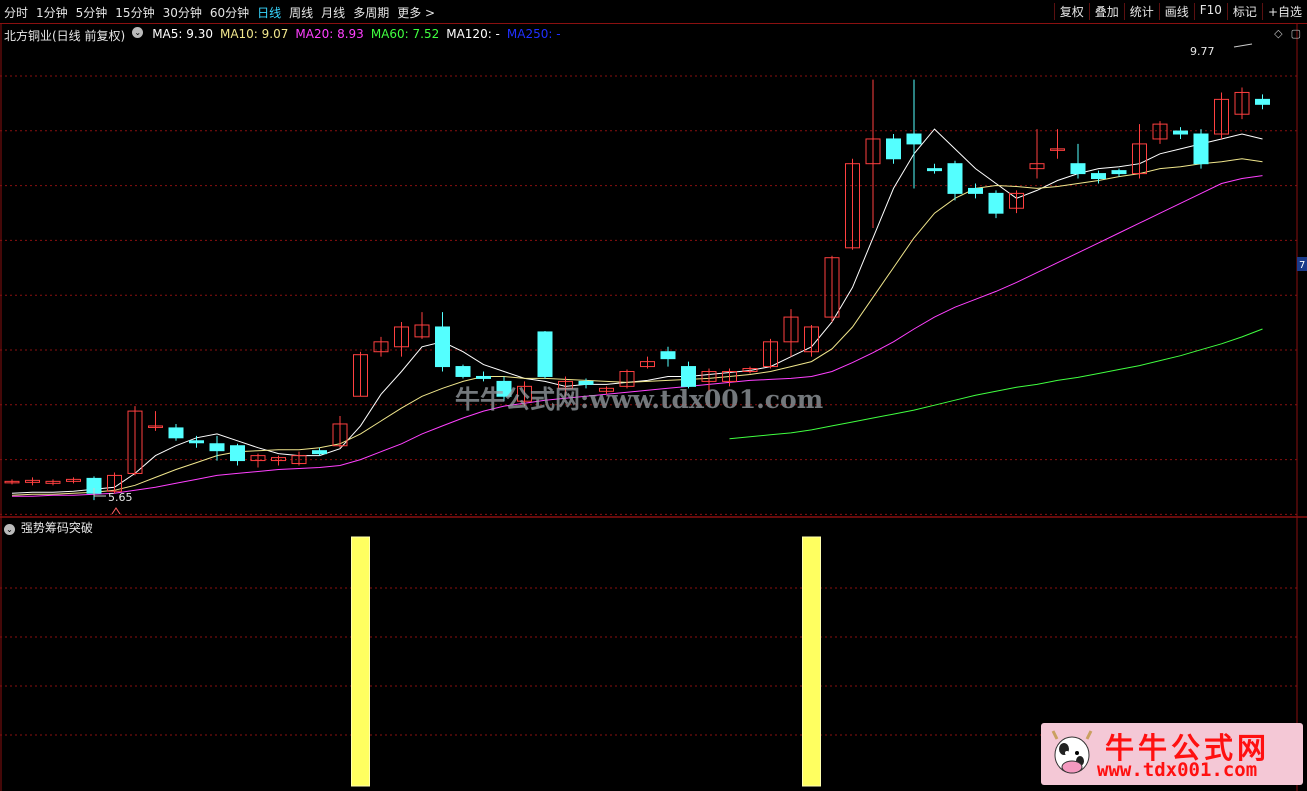  What do you see at coordinates (639, 399) in the screenshot?
I see `watermark-text: 牛牛公式网:www.tdx001.com` at bounding box center [639, 399].